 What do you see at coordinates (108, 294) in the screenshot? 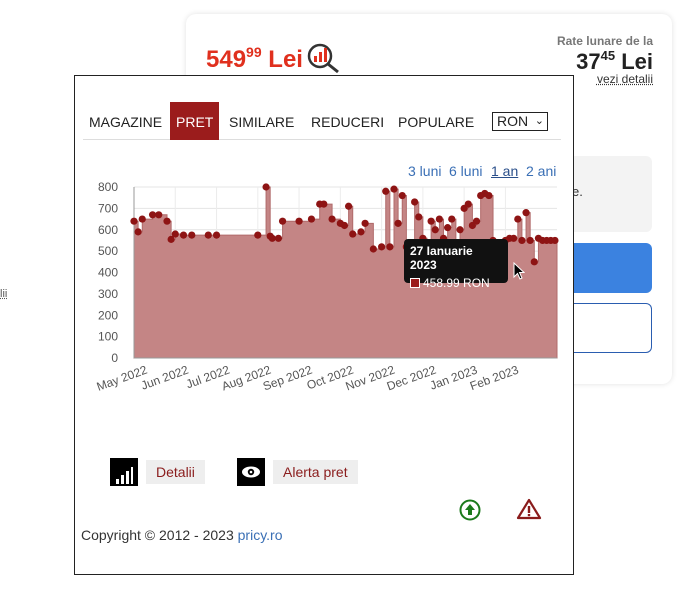
I see `y-tick-label: 300` at bounding box center [108, 294].